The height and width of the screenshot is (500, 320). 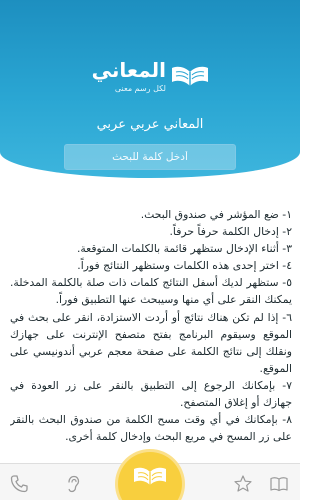 I want to click on book-logo-icon, so click(x=190, y=76).